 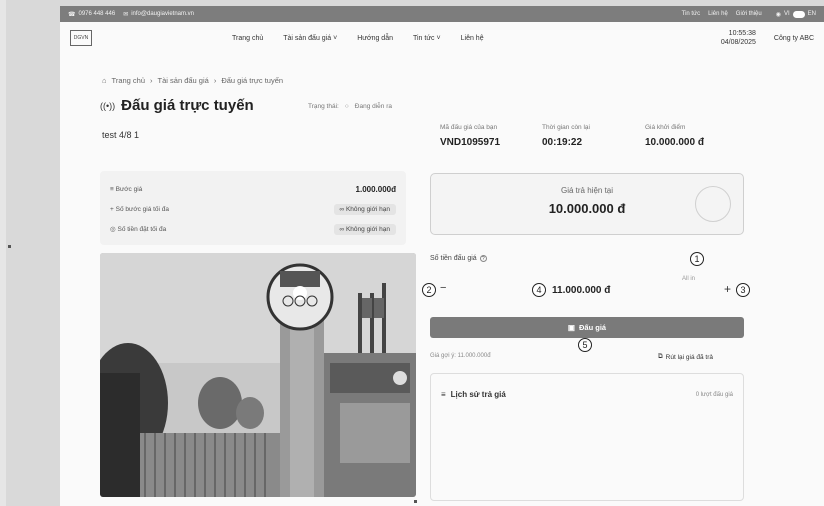 I want to click on phone-icon: ☎, so click(x=72, y=14).